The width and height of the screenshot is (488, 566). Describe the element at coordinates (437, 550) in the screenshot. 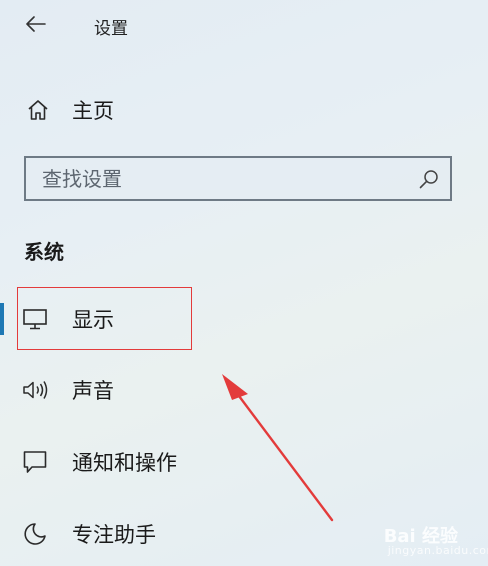

I see `watermark-url: jingyan.baidu.com` at that location.